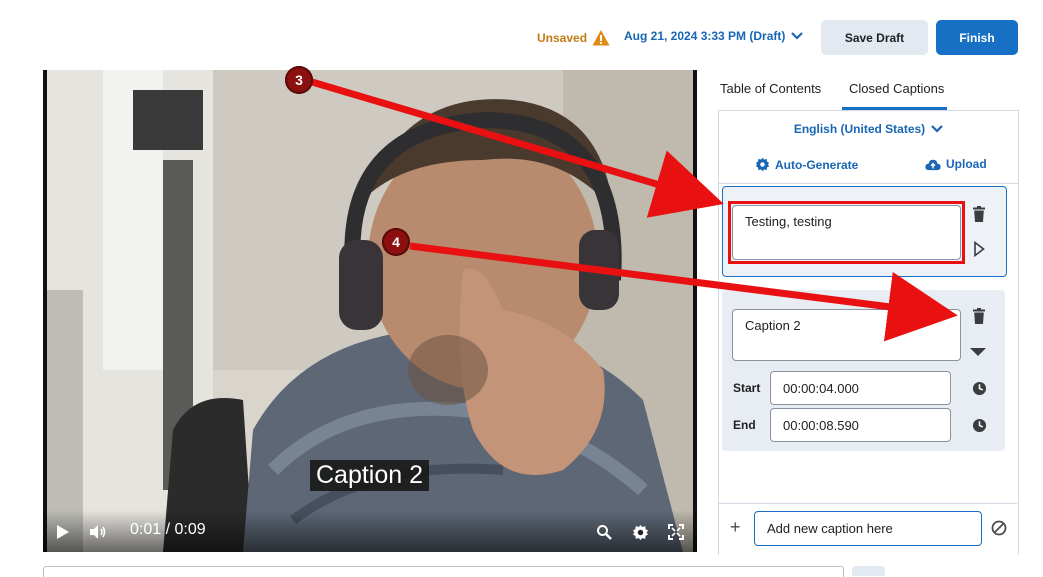 Image resolution: width=1043 pixels, height=577 pixels. I want to click on delete-caption-1-button, so click(979, 214).